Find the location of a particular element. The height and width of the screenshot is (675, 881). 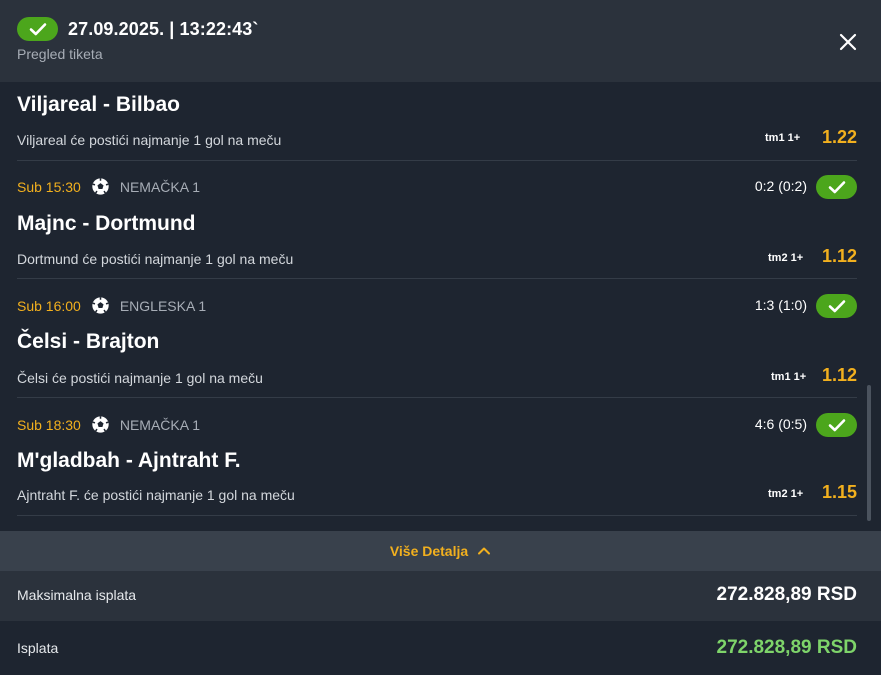

close-button is located at coordinates (848, 42).